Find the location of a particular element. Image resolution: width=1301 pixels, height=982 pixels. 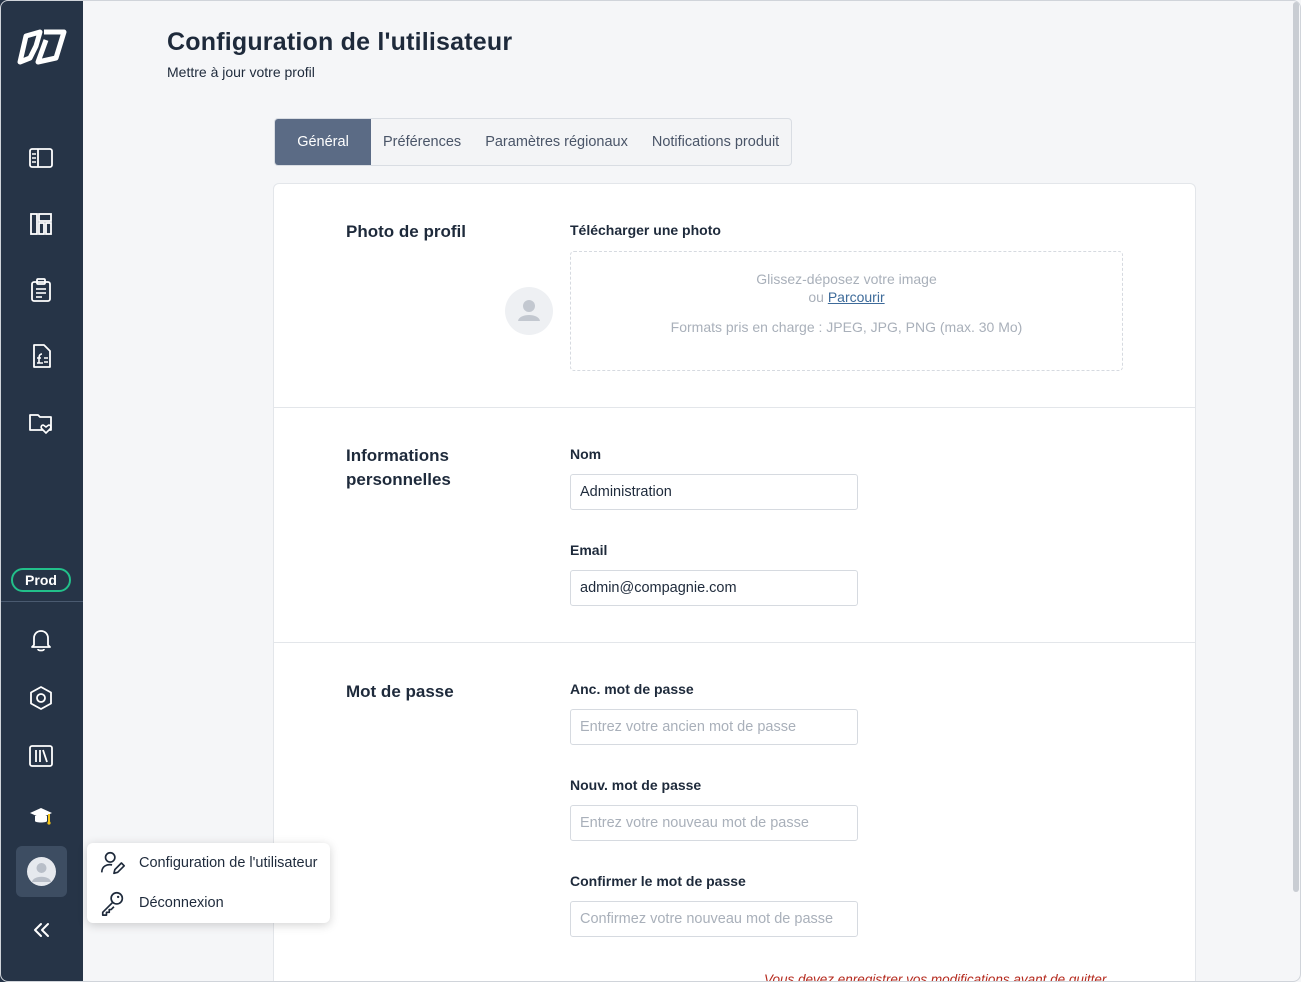

tab-regional-settings: Paramètres régionaux is located at coordinates (556, 142).